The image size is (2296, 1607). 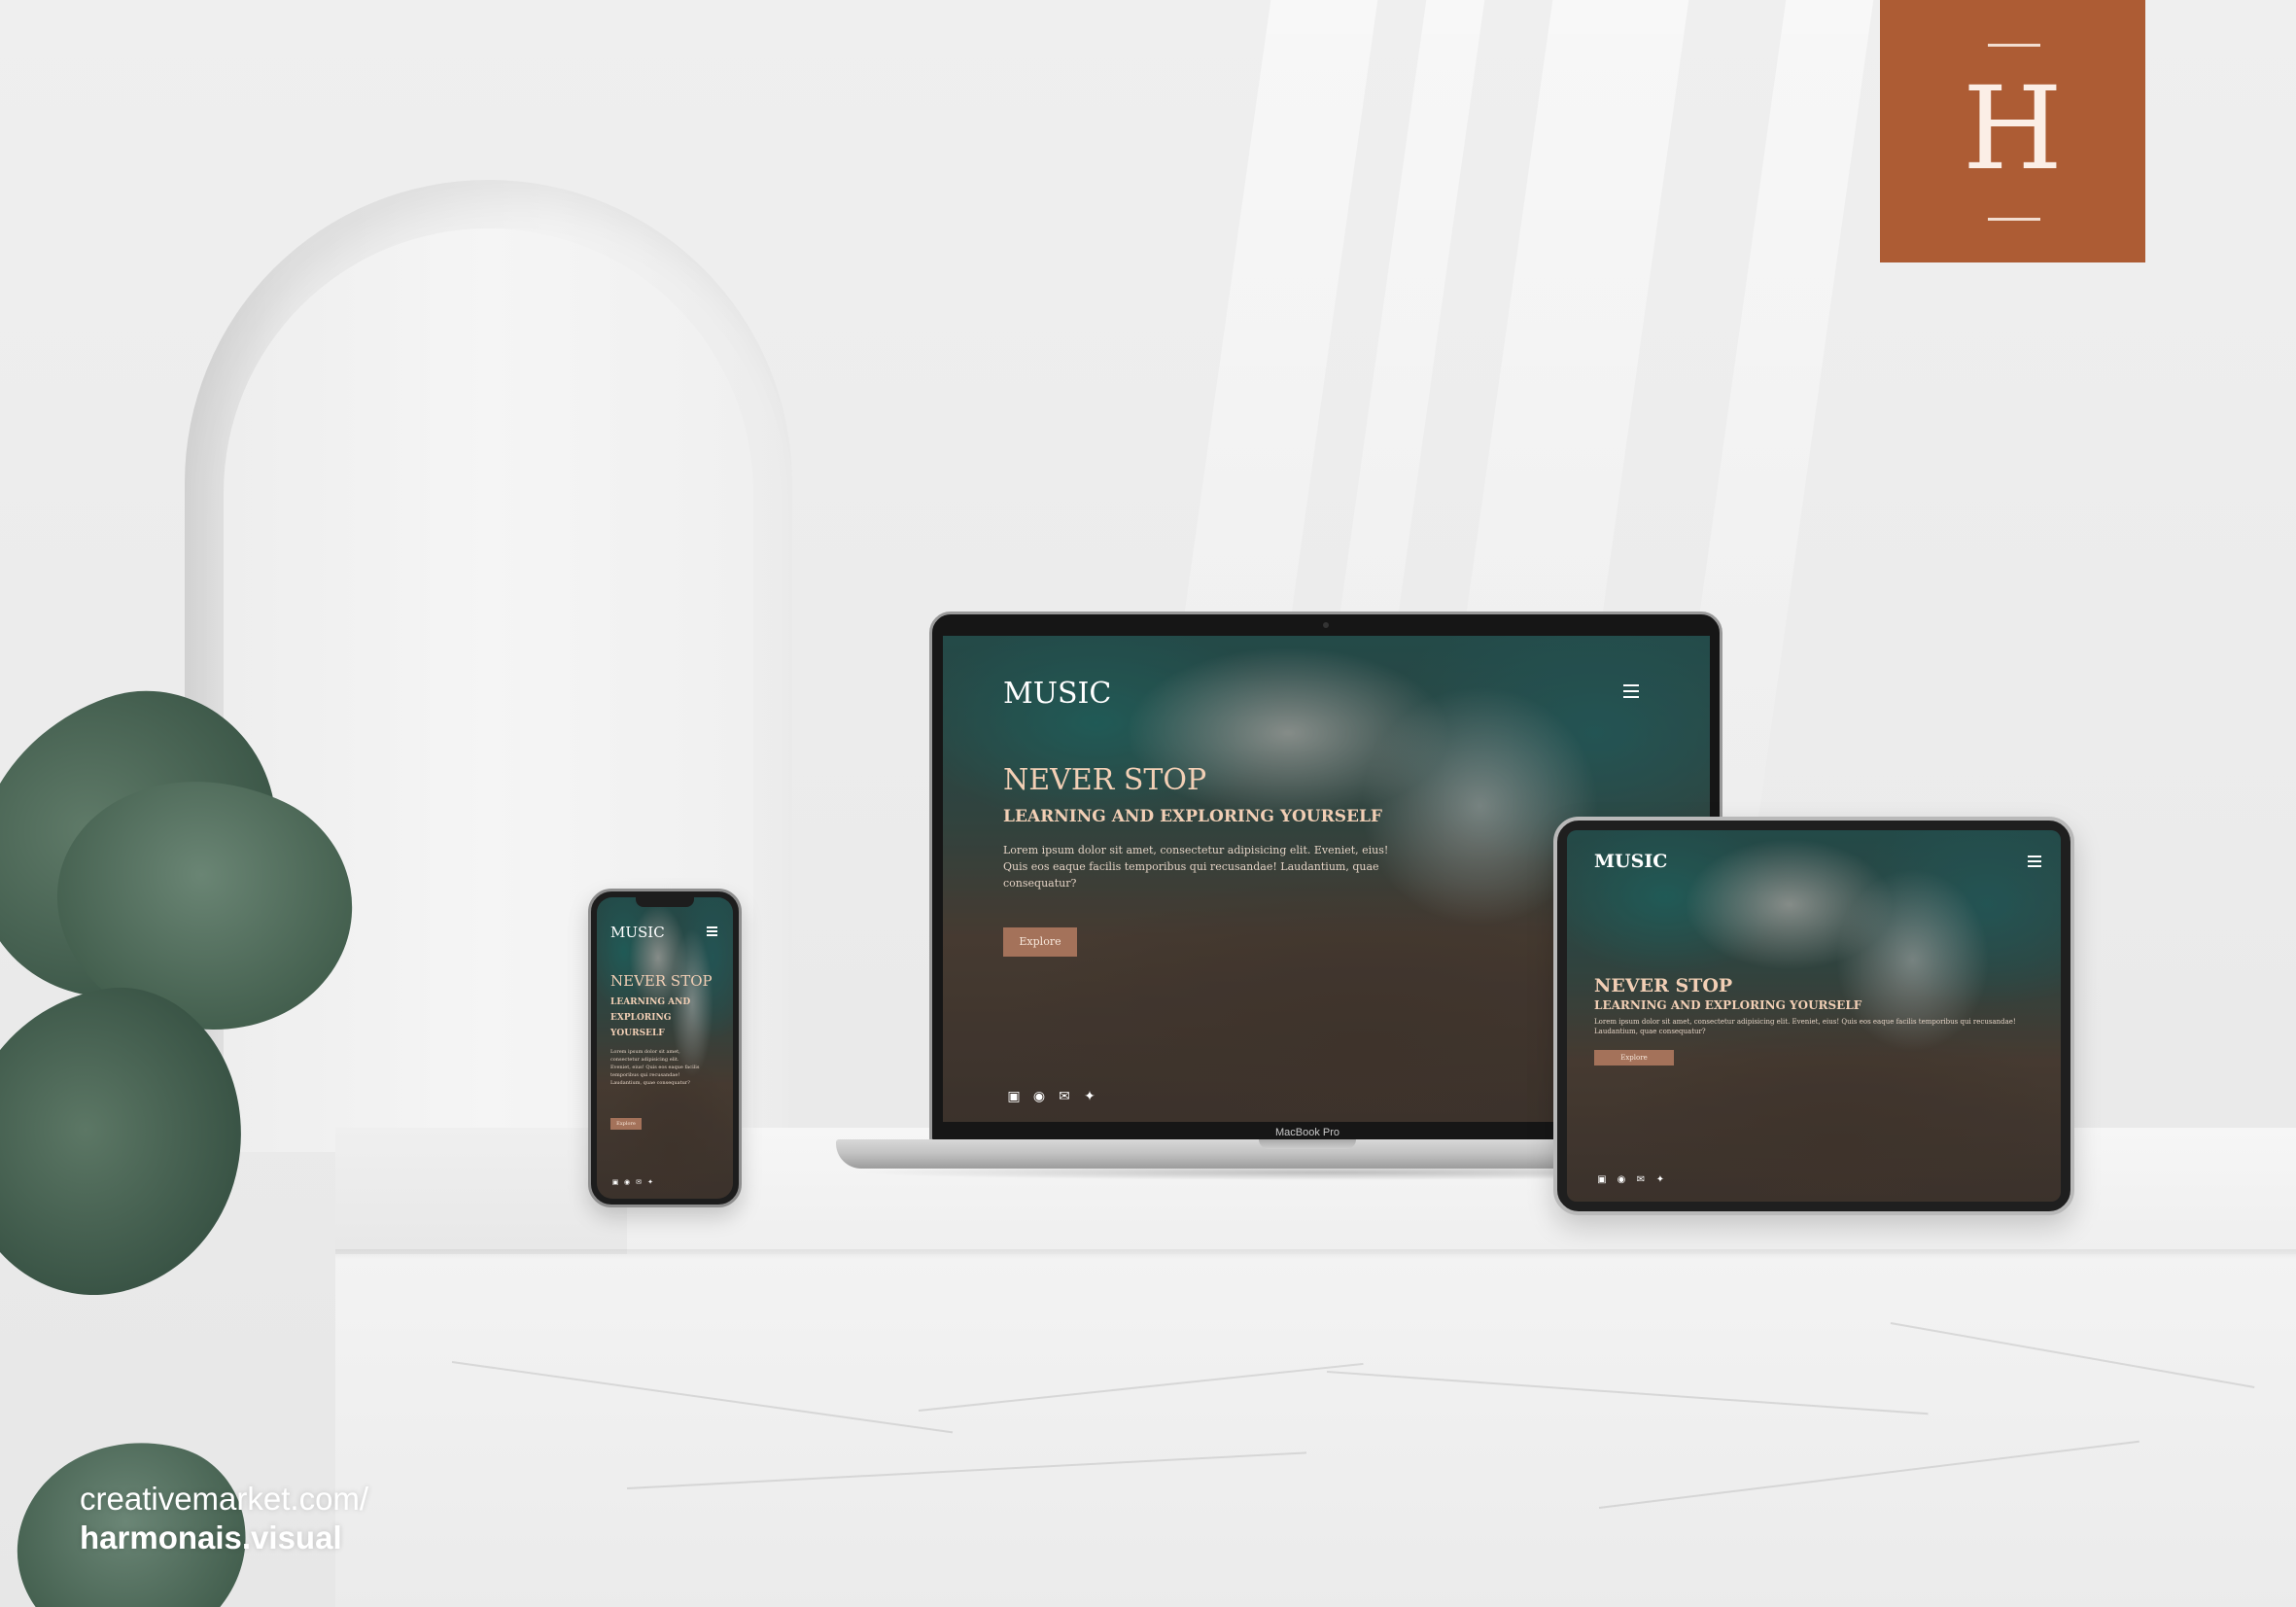 What do you see at coordinates (1326, 625) in the screenshot?
I see `laptop-camera` at bounding box center [1326, 625].